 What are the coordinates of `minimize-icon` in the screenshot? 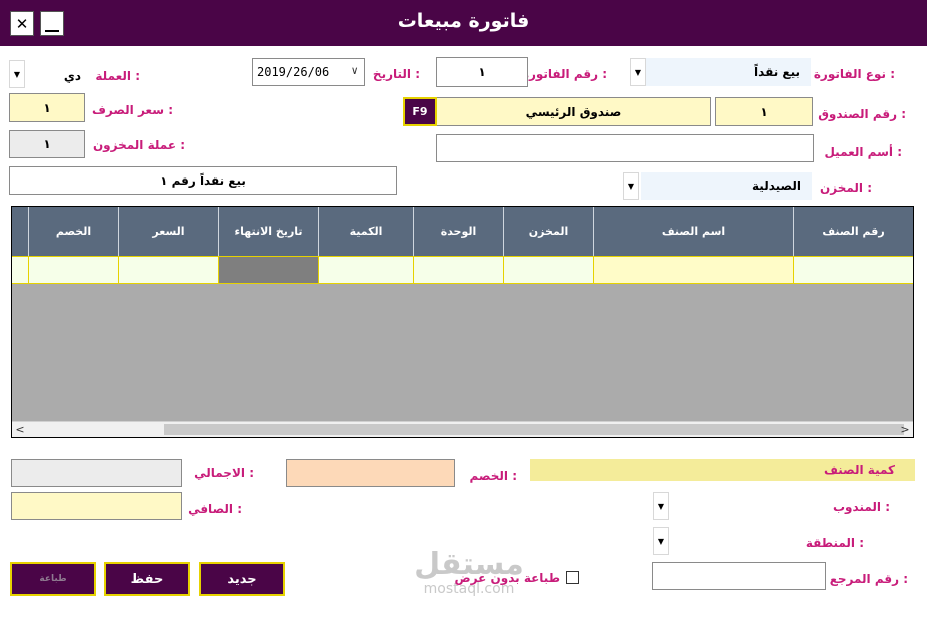 It's located at (52, 30).